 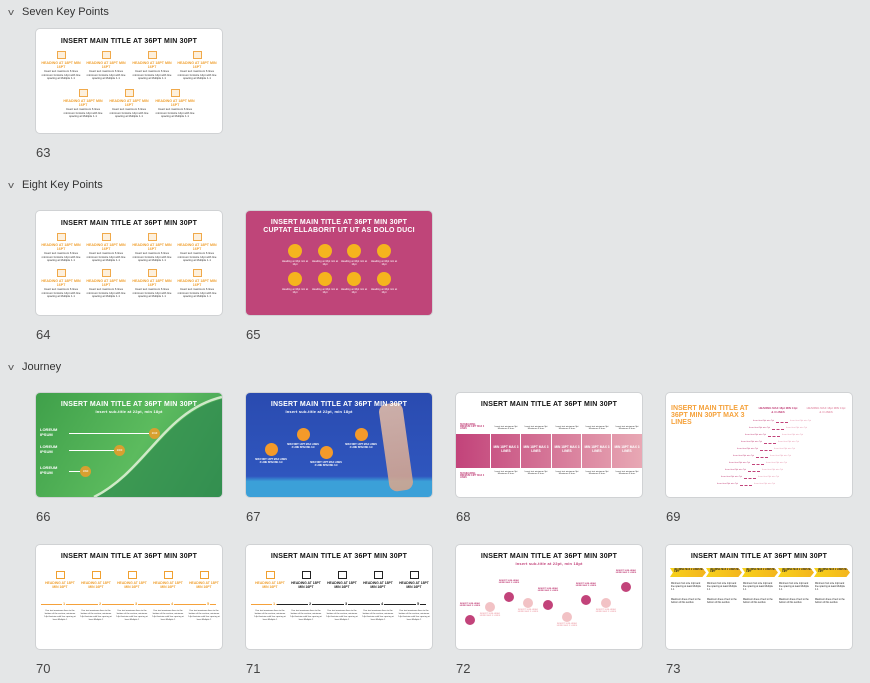 I want to click on year-marker: 2019, so click(x=154, y=433).